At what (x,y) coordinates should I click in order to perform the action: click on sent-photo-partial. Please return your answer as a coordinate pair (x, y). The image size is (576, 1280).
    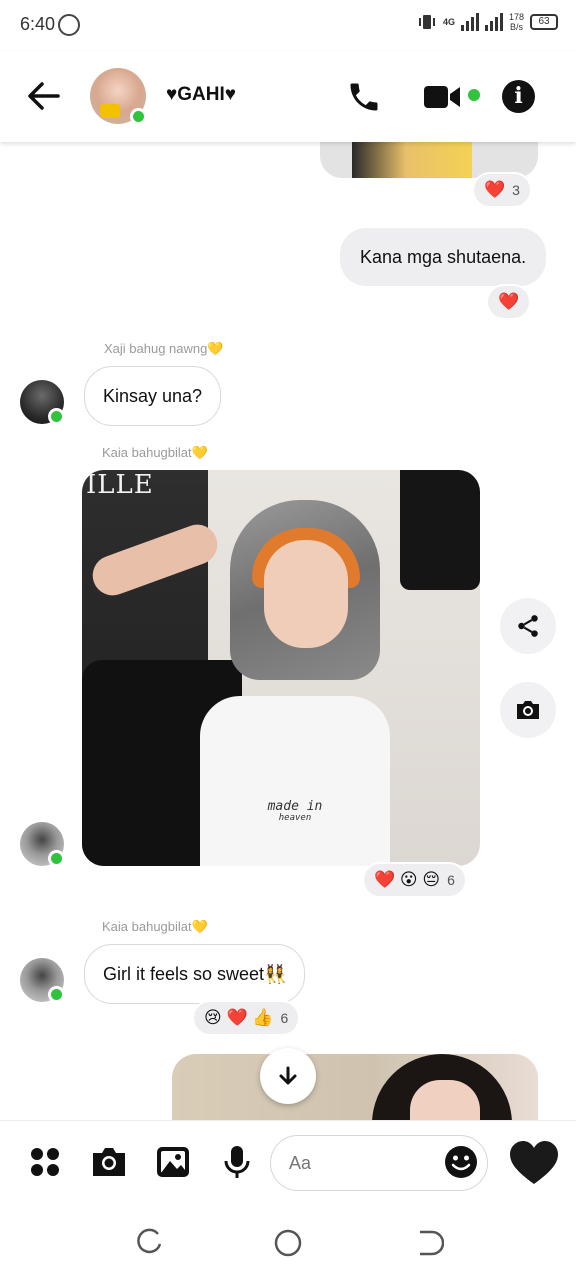
    Looking at the image, I should click on (355, 1087).